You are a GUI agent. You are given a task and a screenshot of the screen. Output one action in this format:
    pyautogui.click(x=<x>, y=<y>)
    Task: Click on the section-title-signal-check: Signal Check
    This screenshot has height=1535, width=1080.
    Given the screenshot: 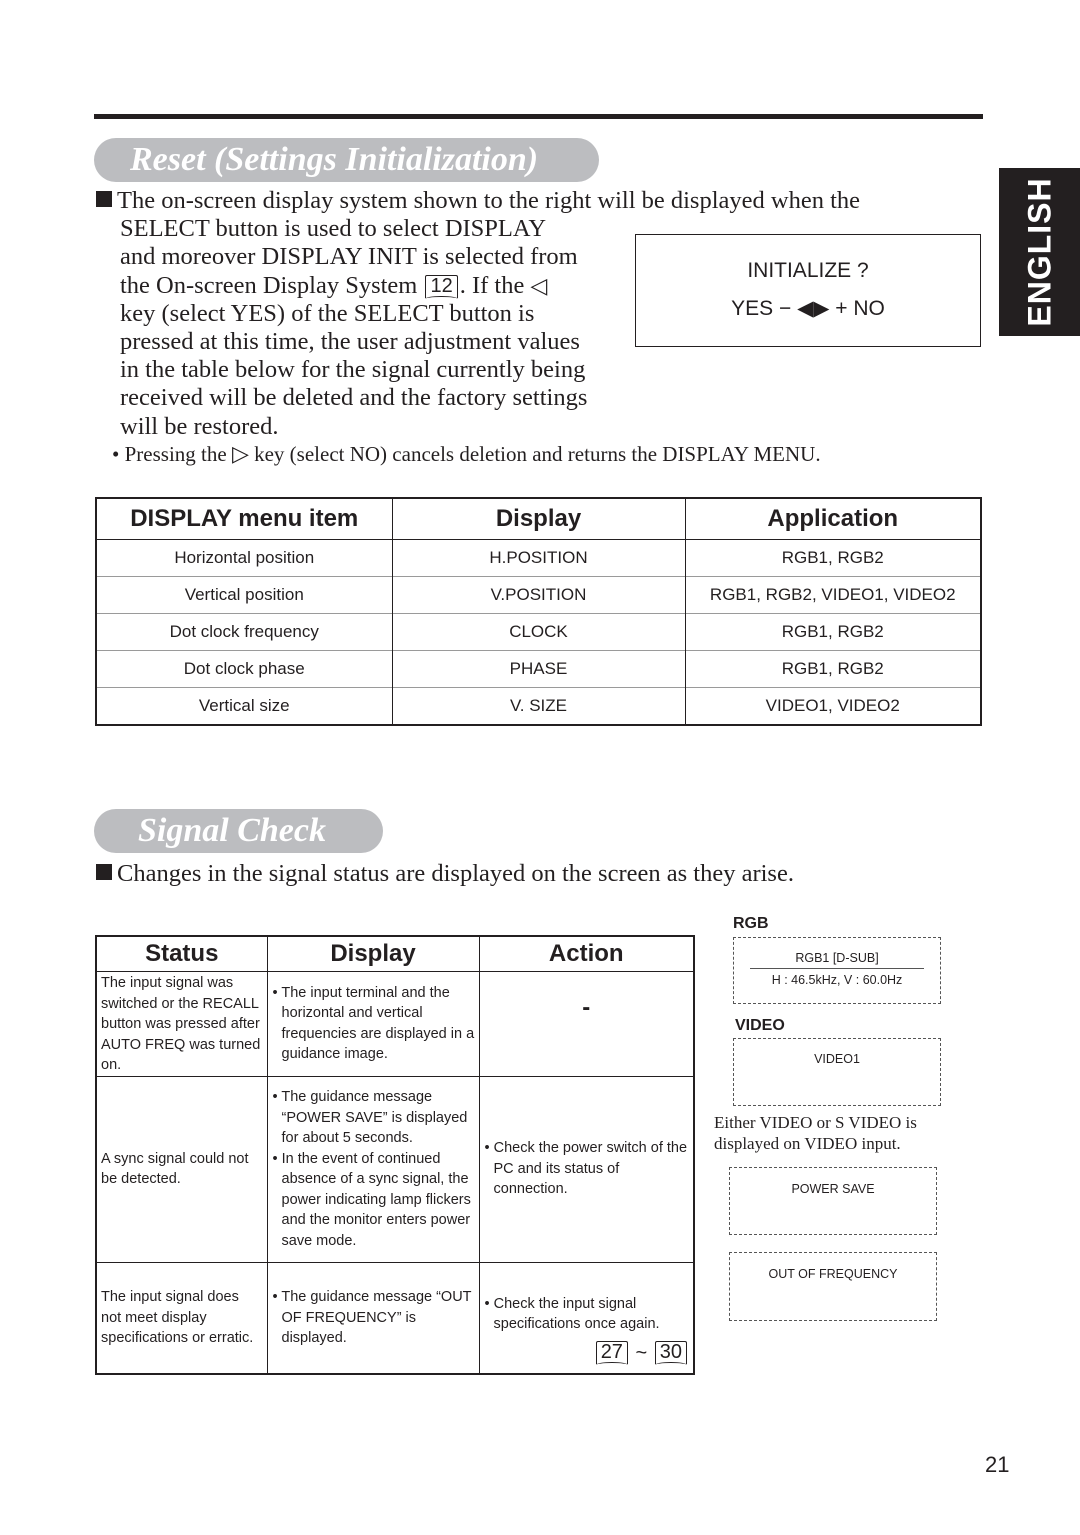 What is the action you would take?
    pyautogui.click(x=238, y=831)
    